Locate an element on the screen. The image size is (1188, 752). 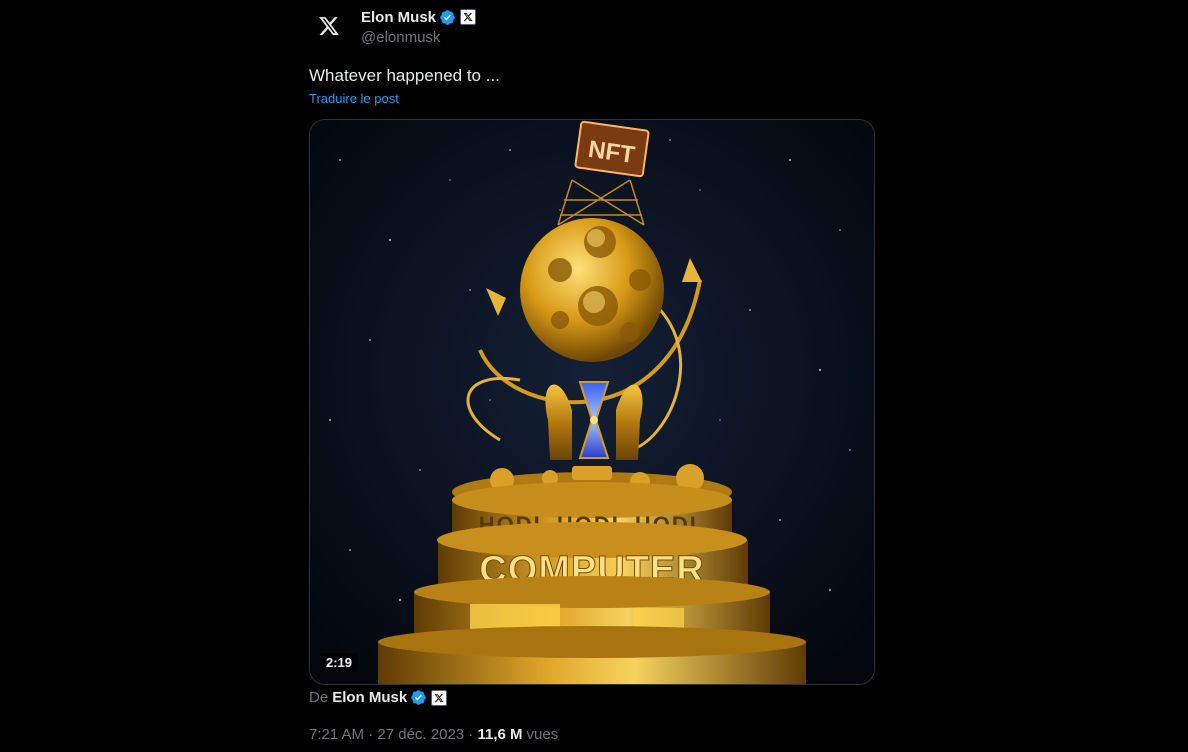
x-logo-icon is located at coordinates (329, 26).